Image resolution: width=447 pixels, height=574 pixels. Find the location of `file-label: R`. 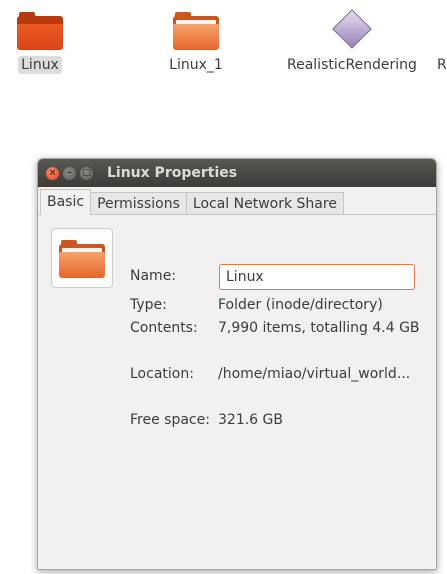

file-label: R is located at coordinates (442, 65).